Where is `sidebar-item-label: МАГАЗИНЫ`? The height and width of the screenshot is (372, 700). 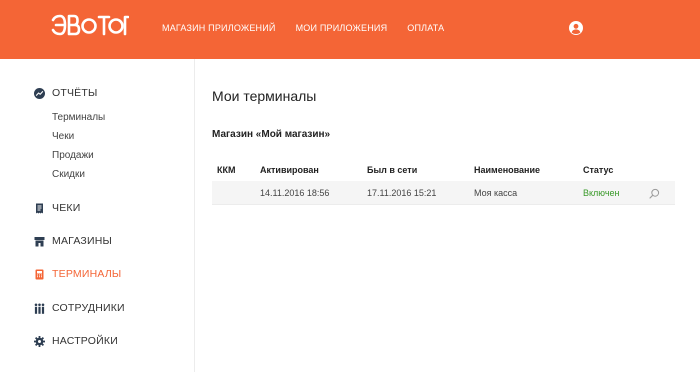 sidebar-item-label: МАГАЗИНЫ is located at coordinates (82, 241).